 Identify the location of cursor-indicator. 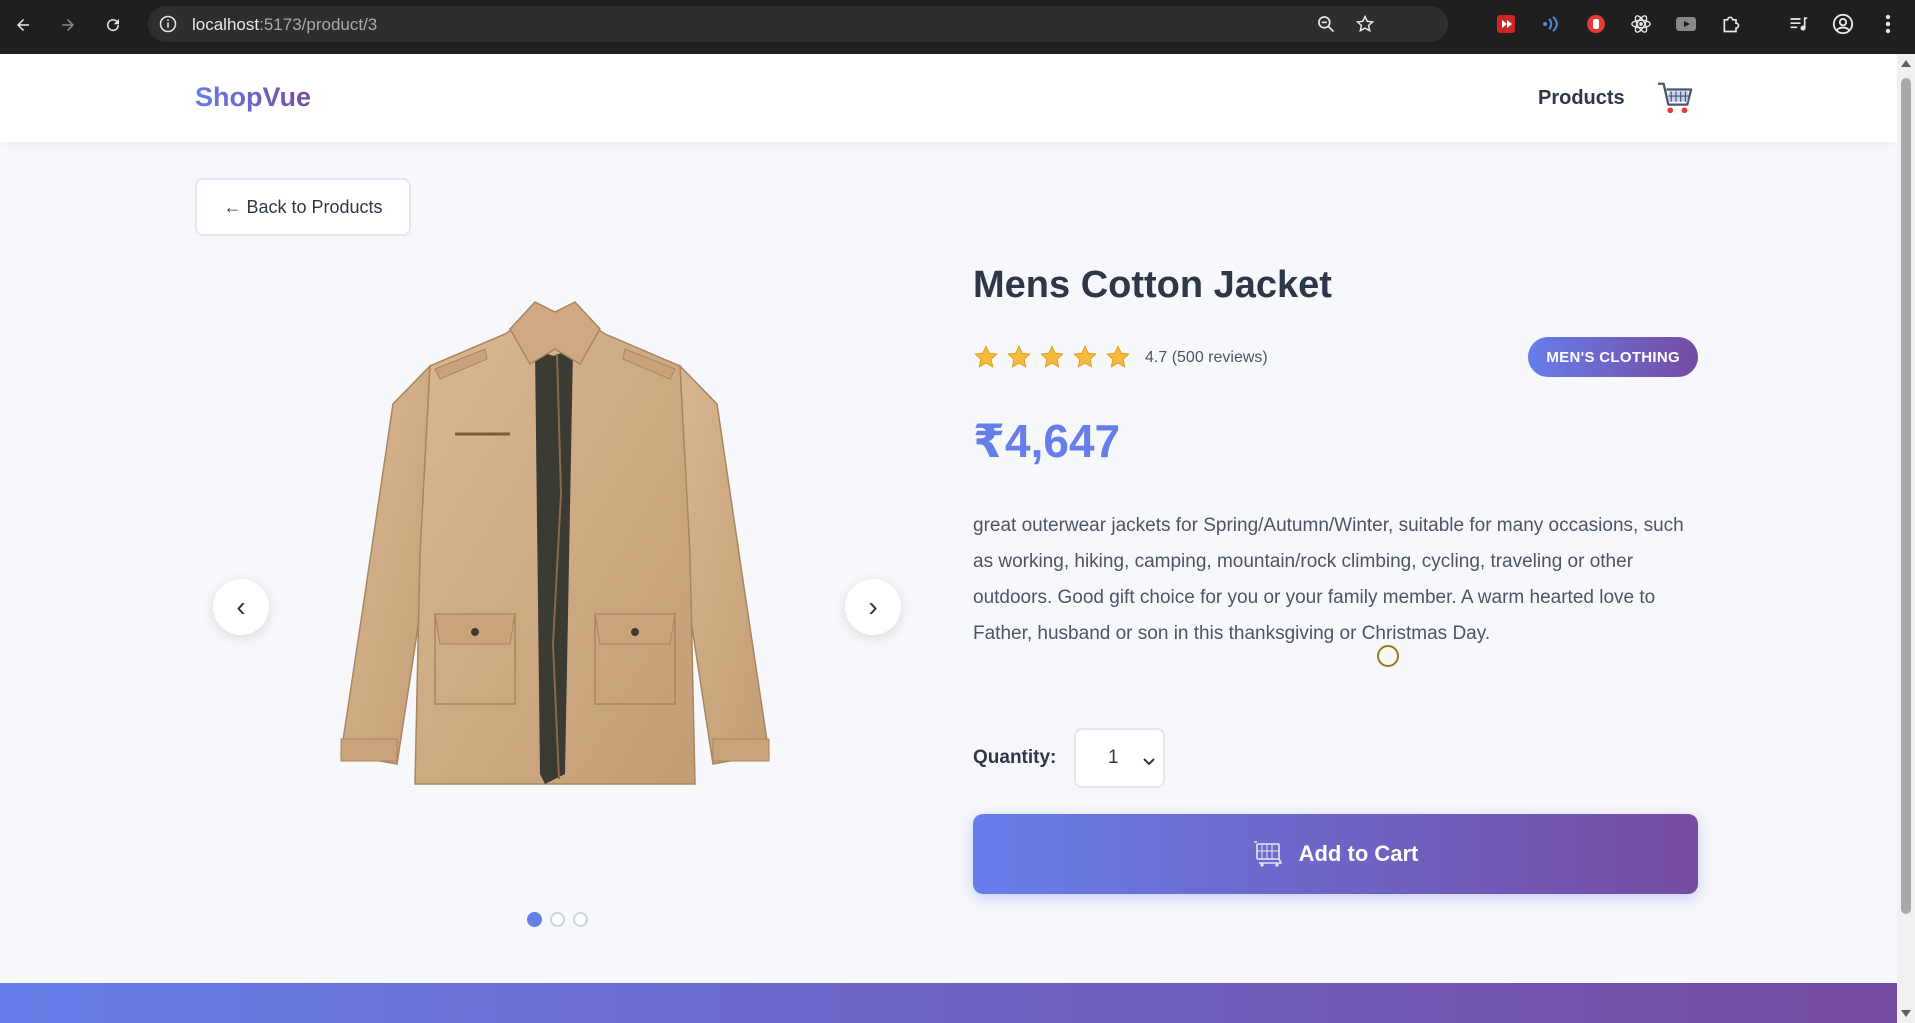
(1388, 656).